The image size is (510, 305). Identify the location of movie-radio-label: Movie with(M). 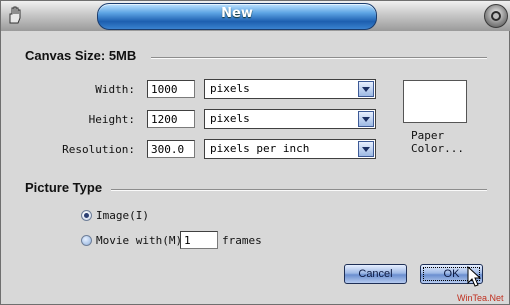
(139, 240).